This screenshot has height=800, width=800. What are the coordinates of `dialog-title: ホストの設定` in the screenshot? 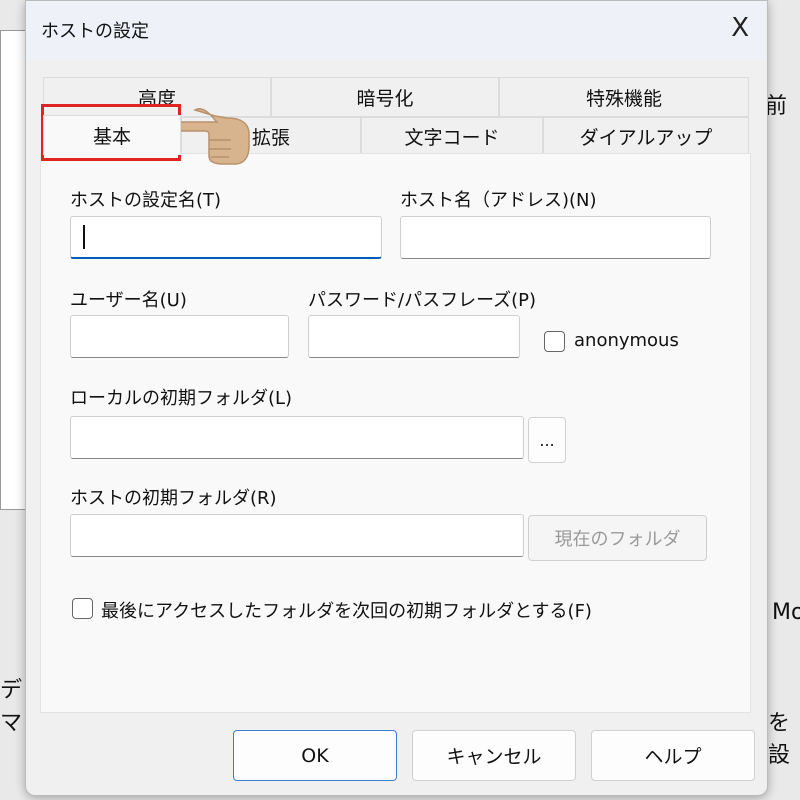 It's located at (95, 31).